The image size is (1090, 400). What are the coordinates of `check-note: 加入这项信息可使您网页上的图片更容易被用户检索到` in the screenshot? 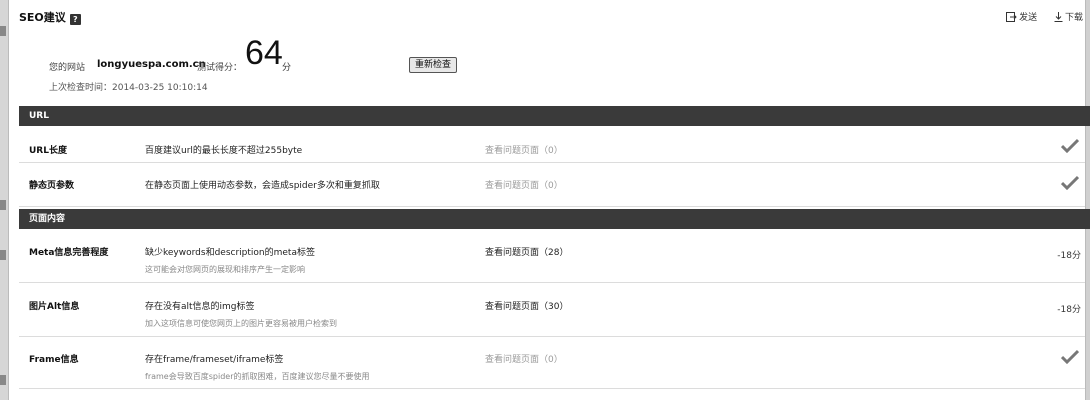 It's located at (241, 323).